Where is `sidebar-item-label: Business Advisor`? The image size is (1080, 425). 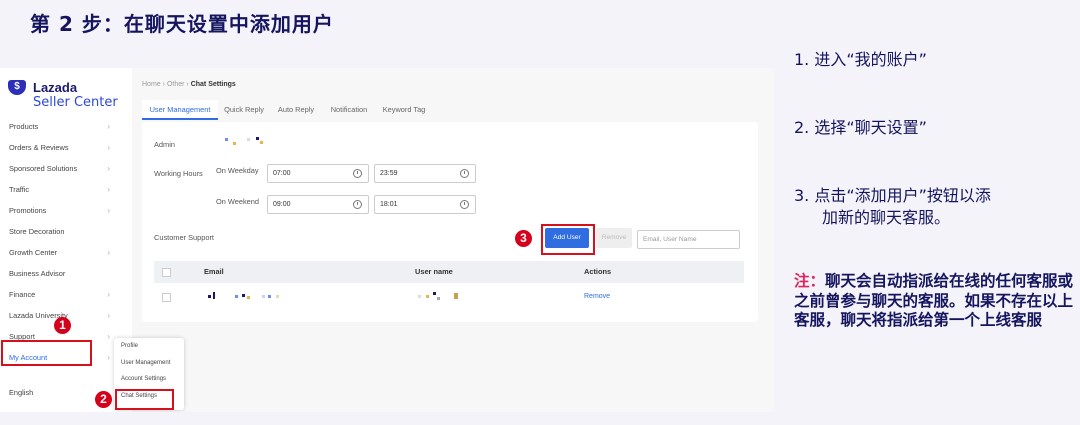
sidebar-item-label: Business Advisor is located at coordinates (37, 273).